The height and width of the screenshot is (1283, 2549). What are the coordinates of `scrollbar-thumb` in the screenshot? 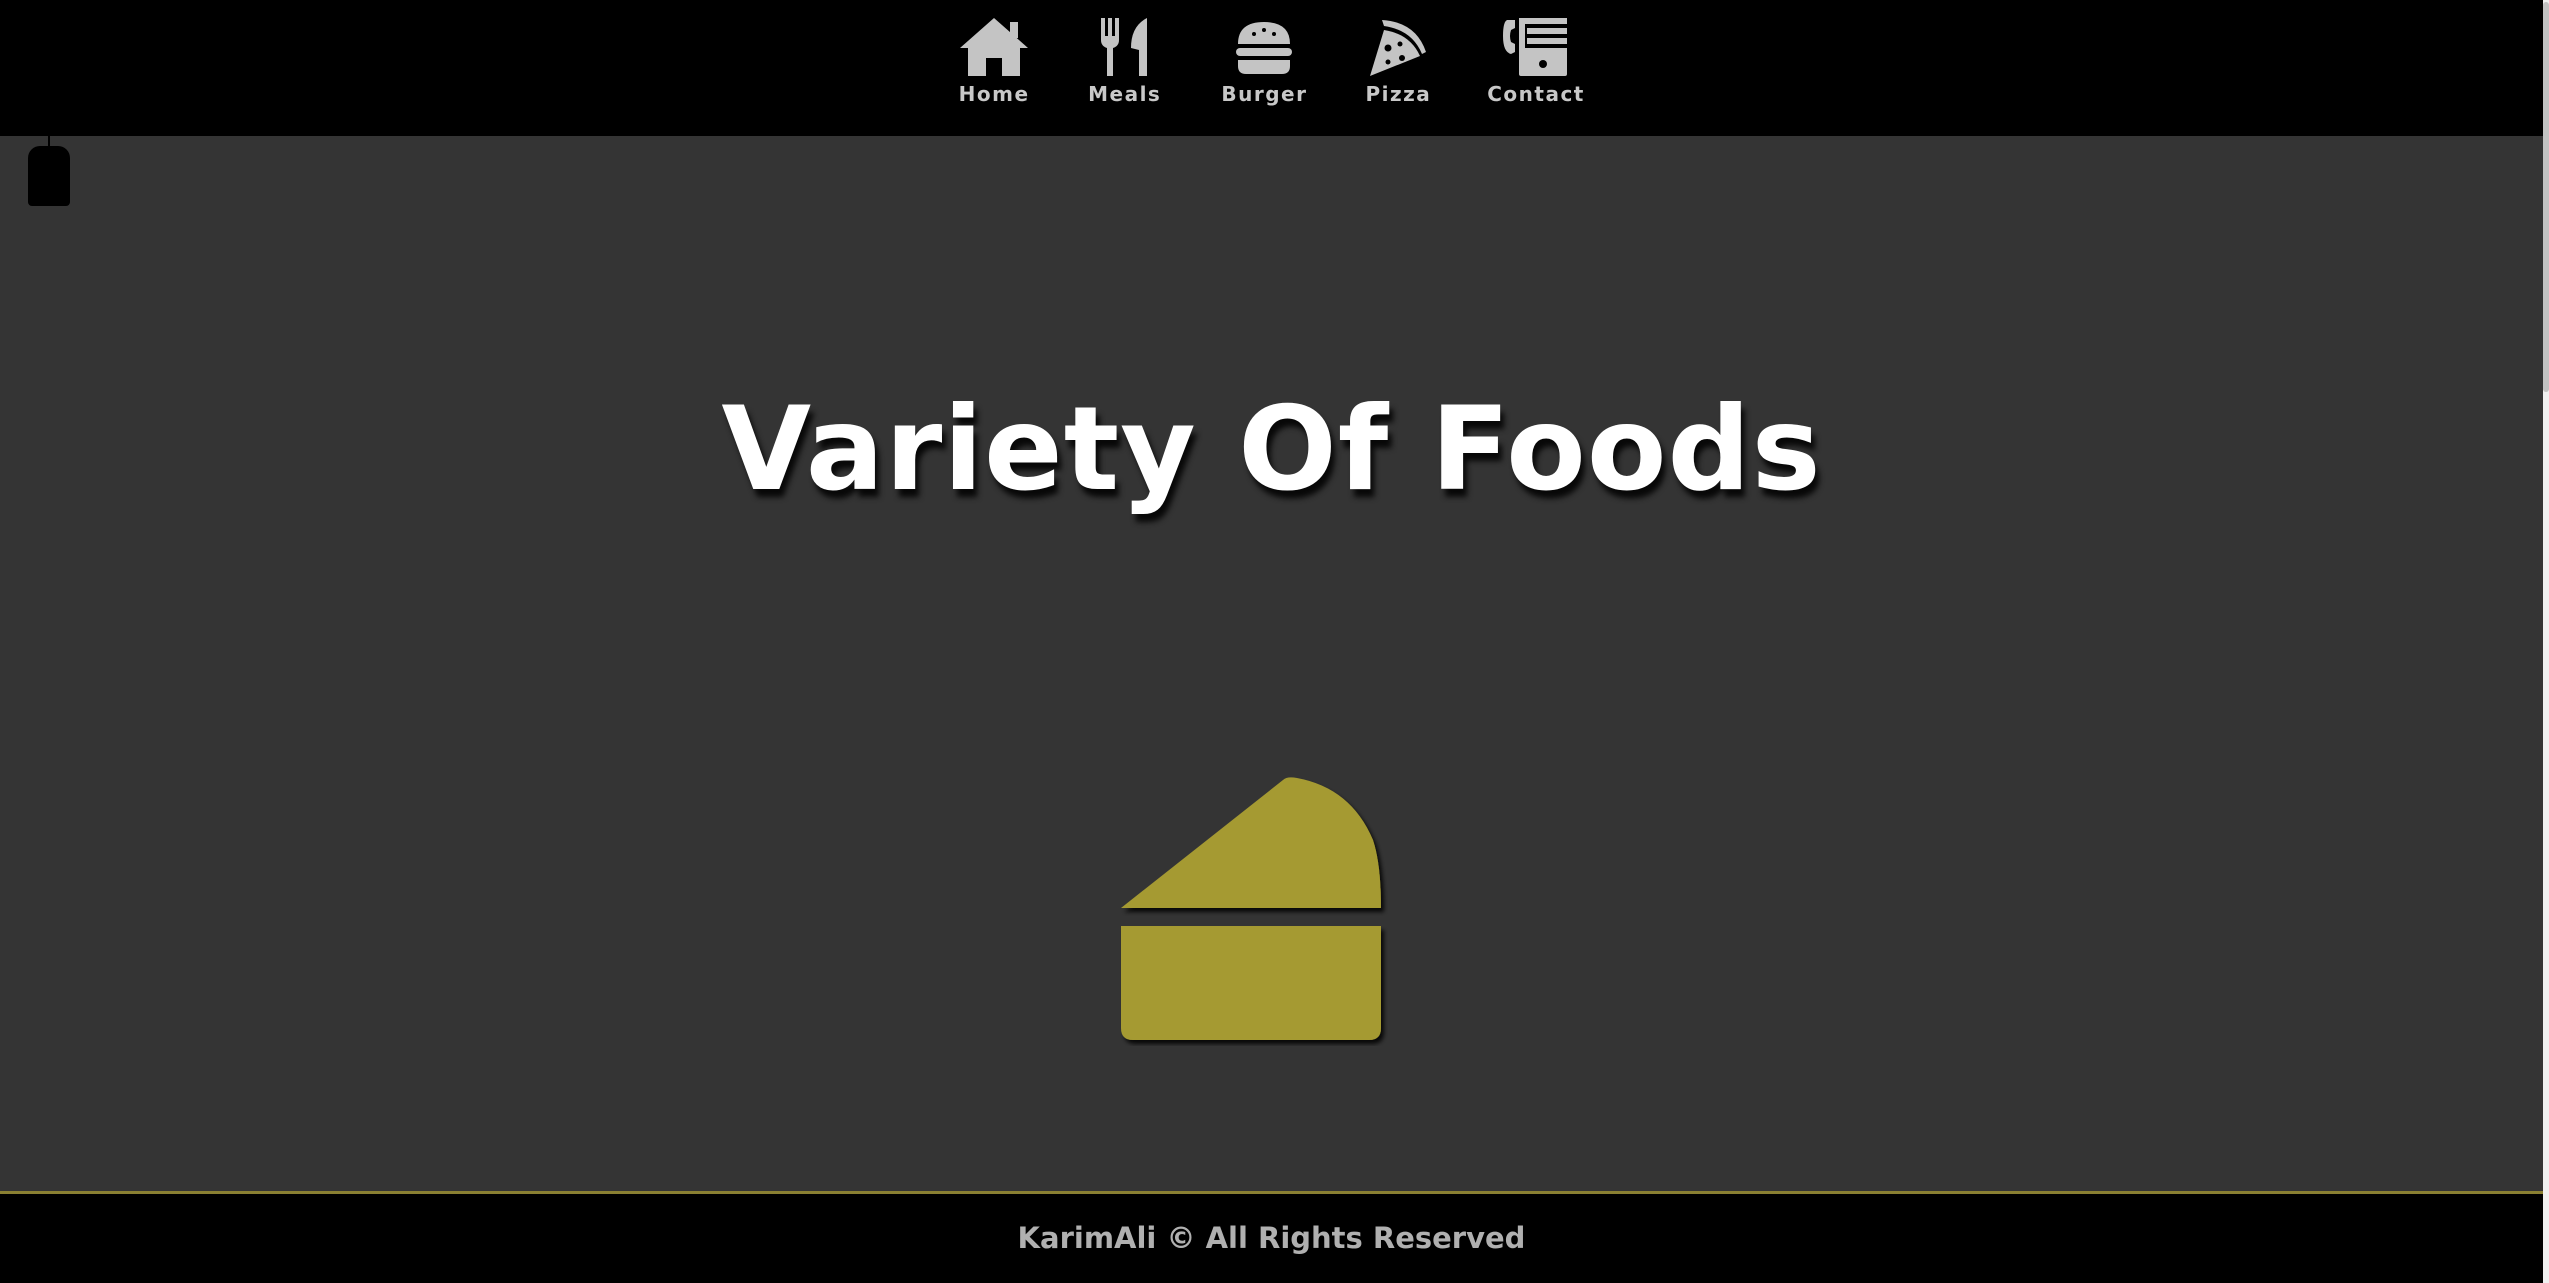 It's located at (2546, 197).